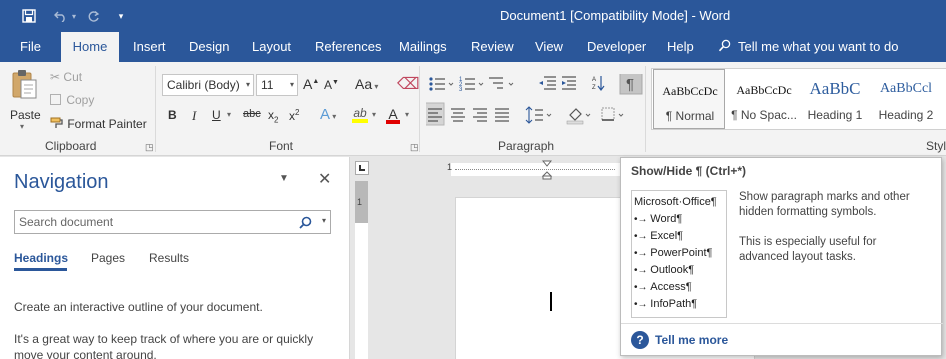  I want to click on copy-button: Copy, so click(72, 100).